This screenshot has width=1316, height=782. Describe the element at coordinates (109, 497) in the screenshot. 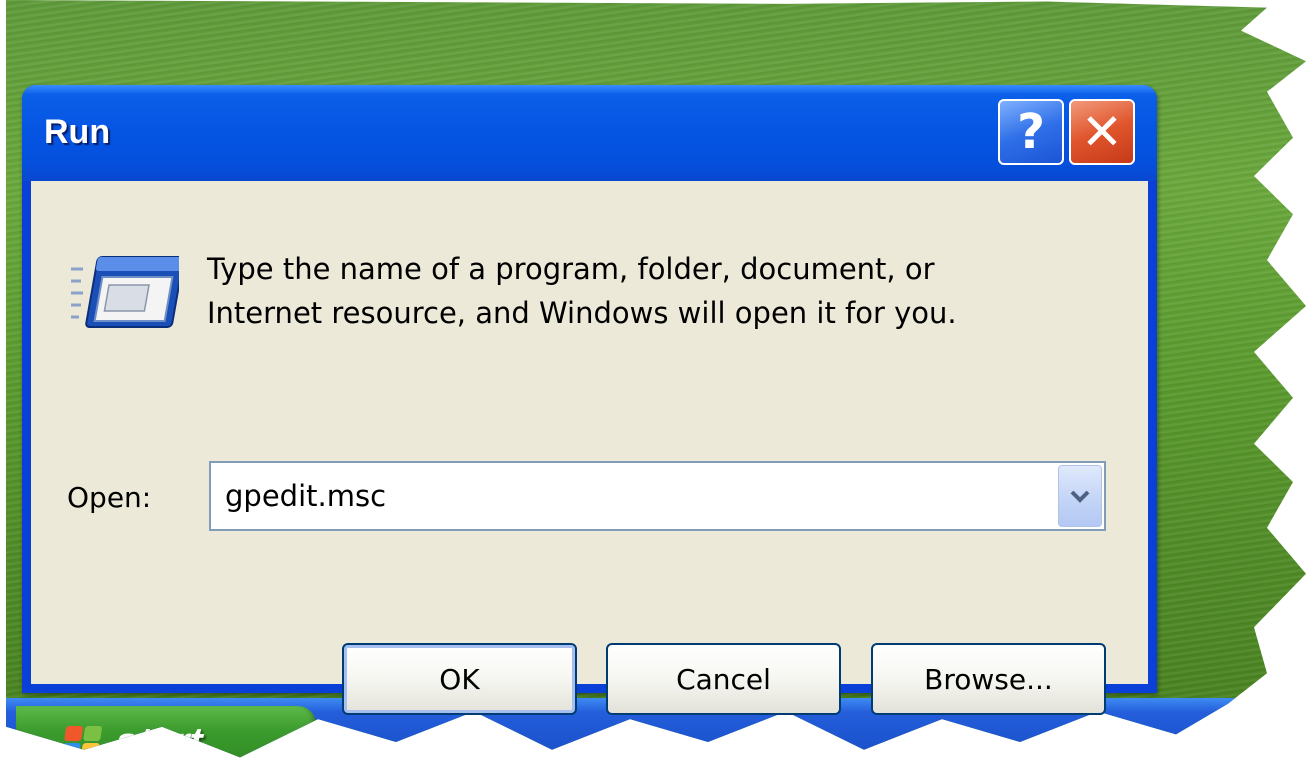

I see `open-label: Open:` at that location.